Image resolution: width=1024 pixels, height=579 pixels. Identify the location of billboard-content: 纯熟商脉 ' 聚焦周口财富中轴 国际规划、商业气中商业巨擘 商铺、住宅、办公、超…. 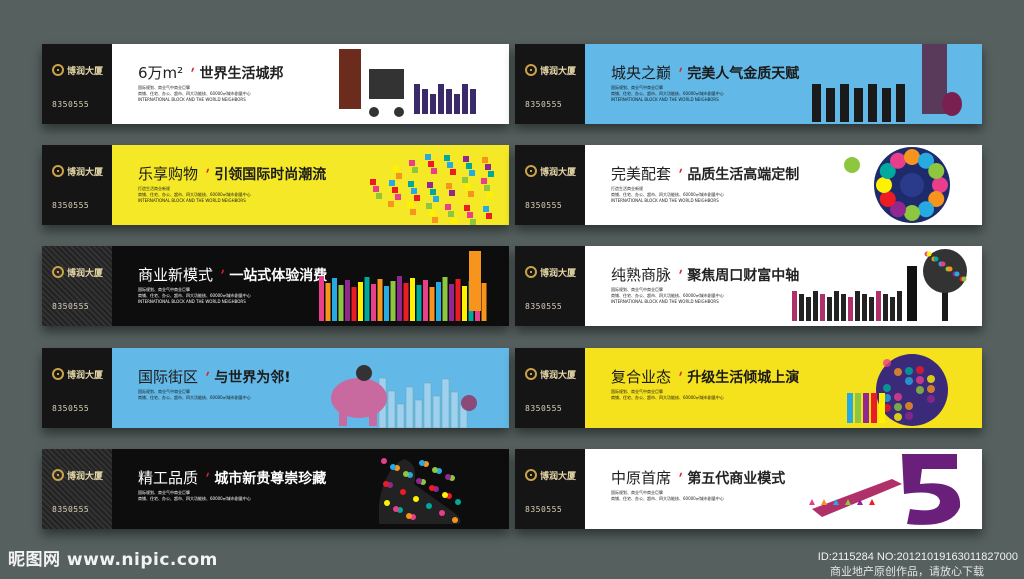
(783, 286).